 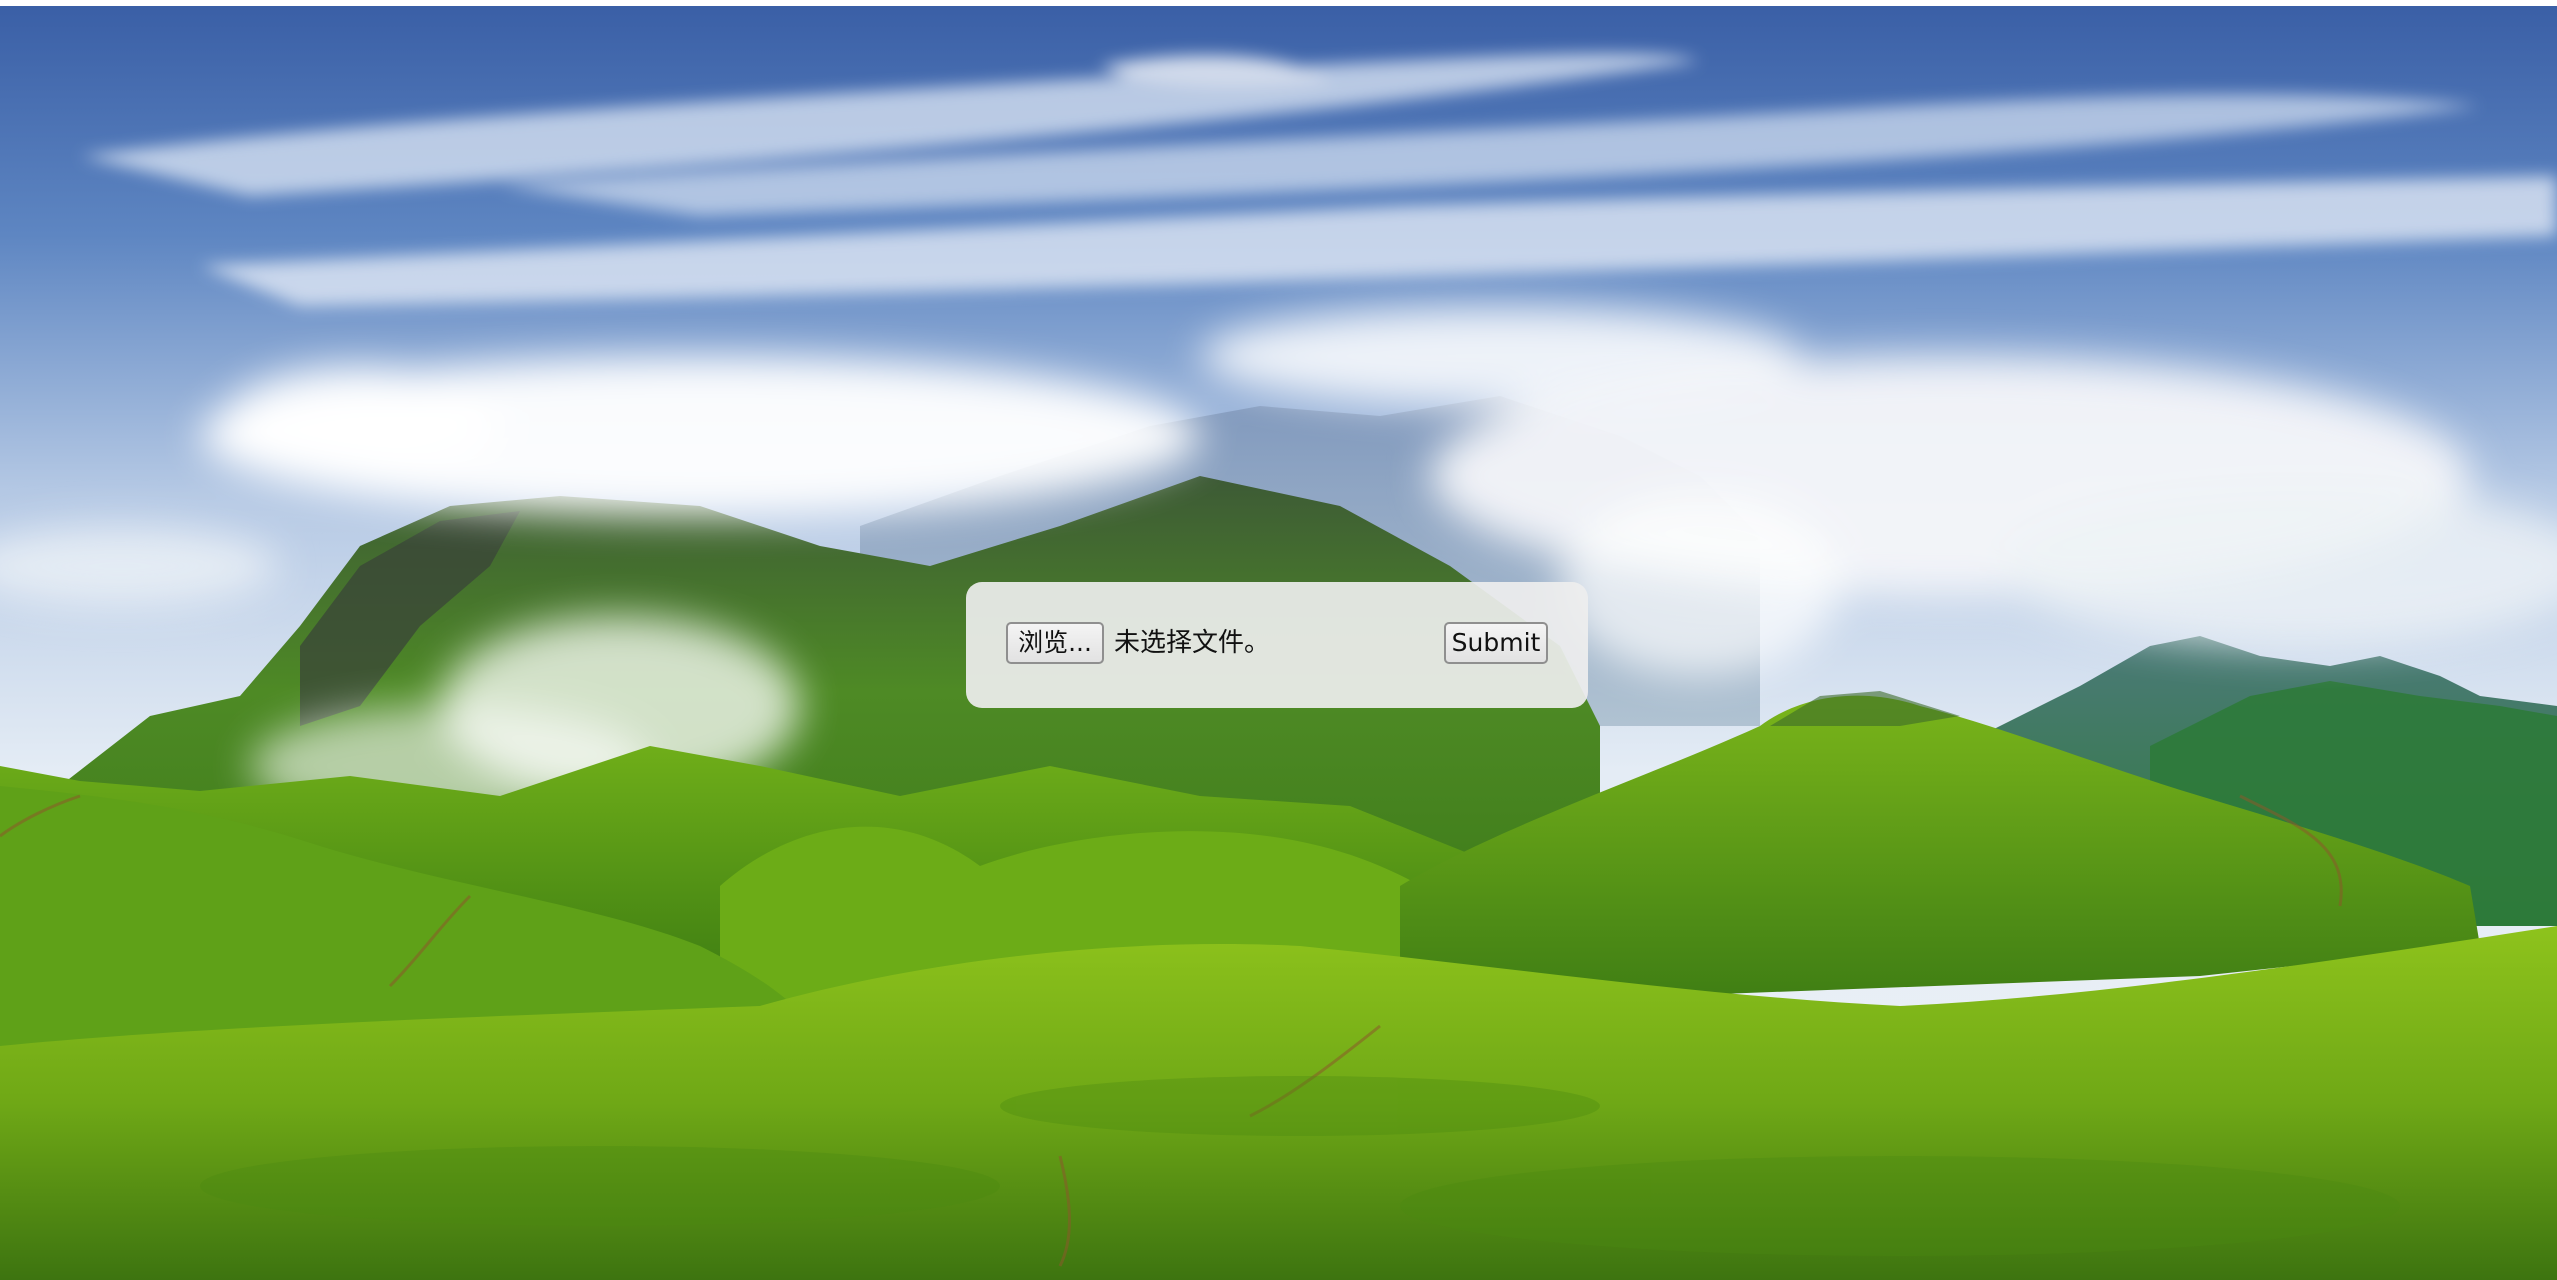 I want to click on submit-button: Submit, so click(x=1496, y=643).